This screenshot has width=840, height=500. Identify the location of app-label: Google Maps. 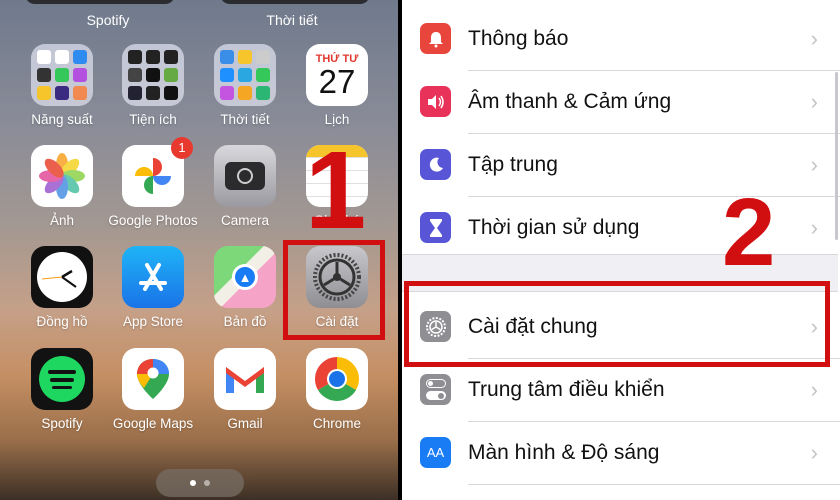
(153, 423).